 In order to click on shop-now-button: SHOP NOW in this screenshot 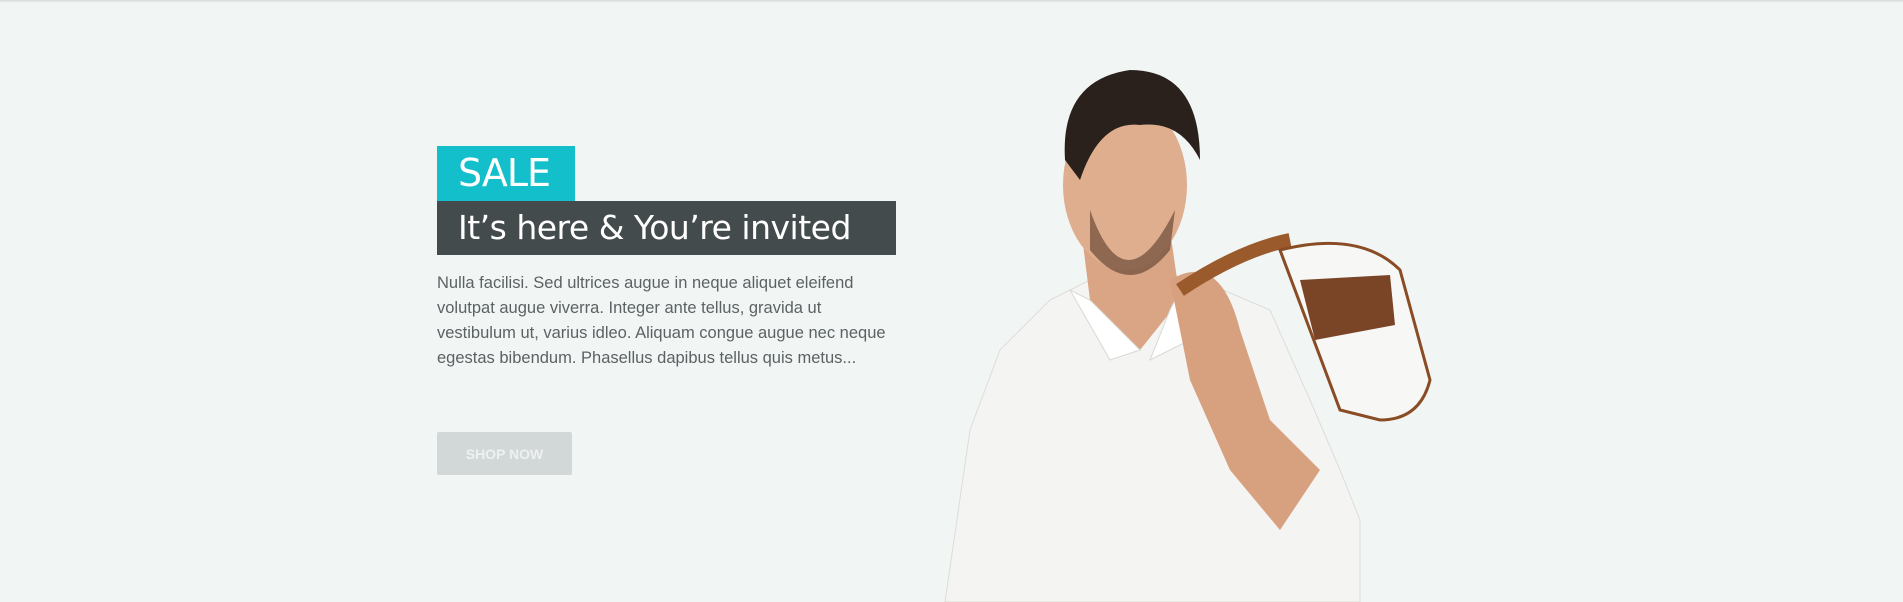, I will do `click(504, 453)`.